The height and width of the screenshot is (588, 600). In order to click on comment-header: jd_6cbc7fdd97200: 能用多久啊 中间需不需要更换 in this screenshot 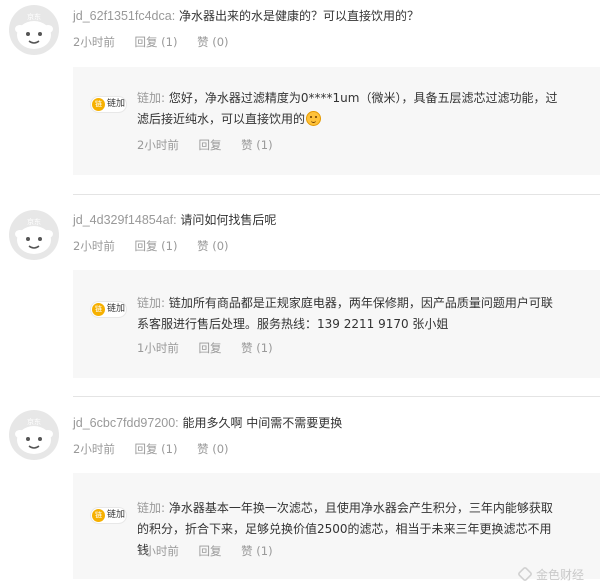, I will do `click(207, 423)`.